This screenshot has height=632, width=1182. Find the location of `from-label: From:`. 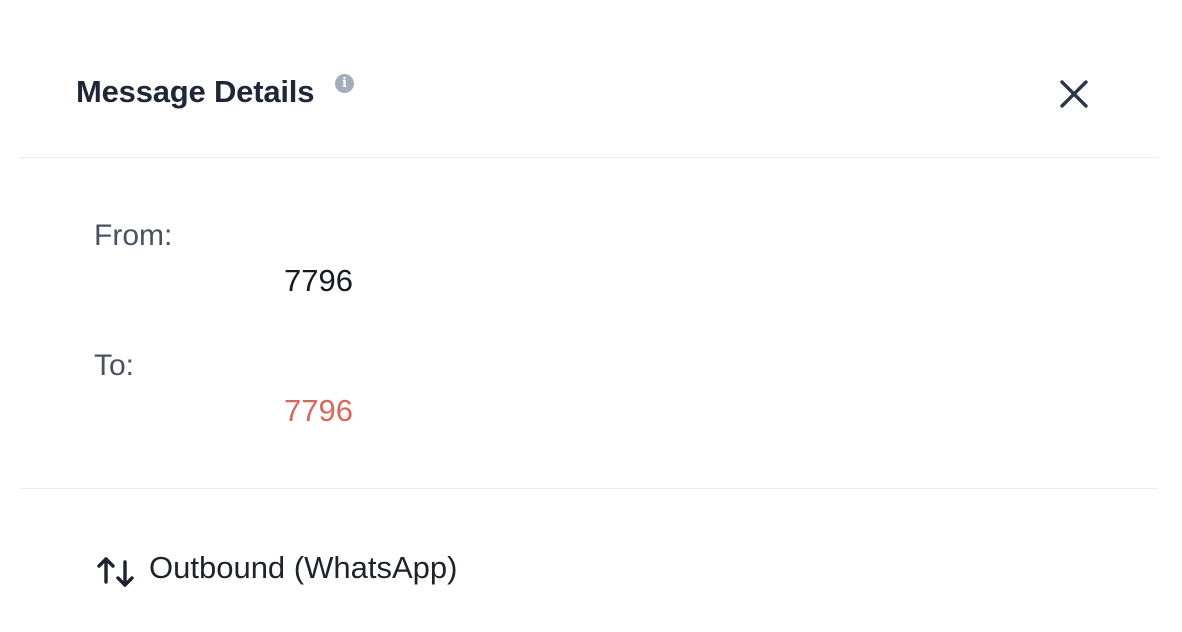

from-label: From: is located at coordinates (133, 235).